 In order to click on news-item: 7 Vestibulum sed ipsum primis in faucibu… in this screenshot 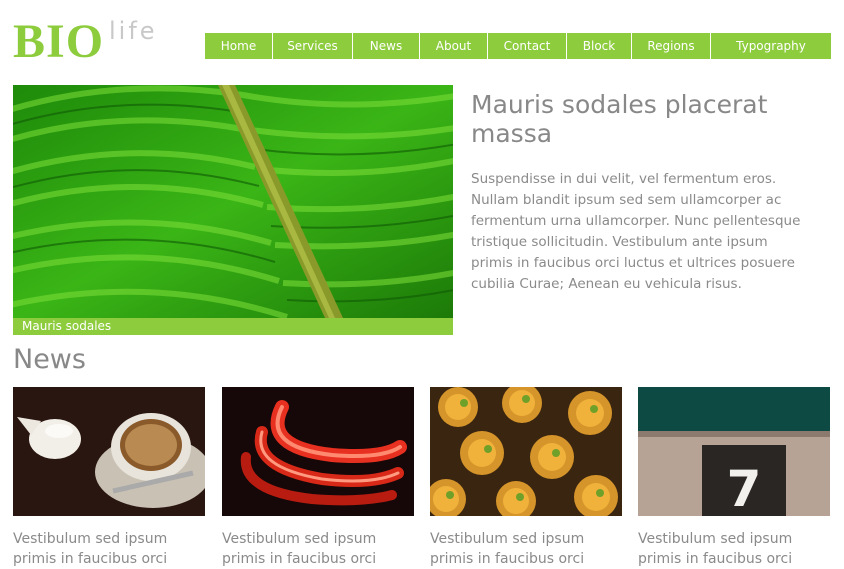, I will do `click(734, 478)`.